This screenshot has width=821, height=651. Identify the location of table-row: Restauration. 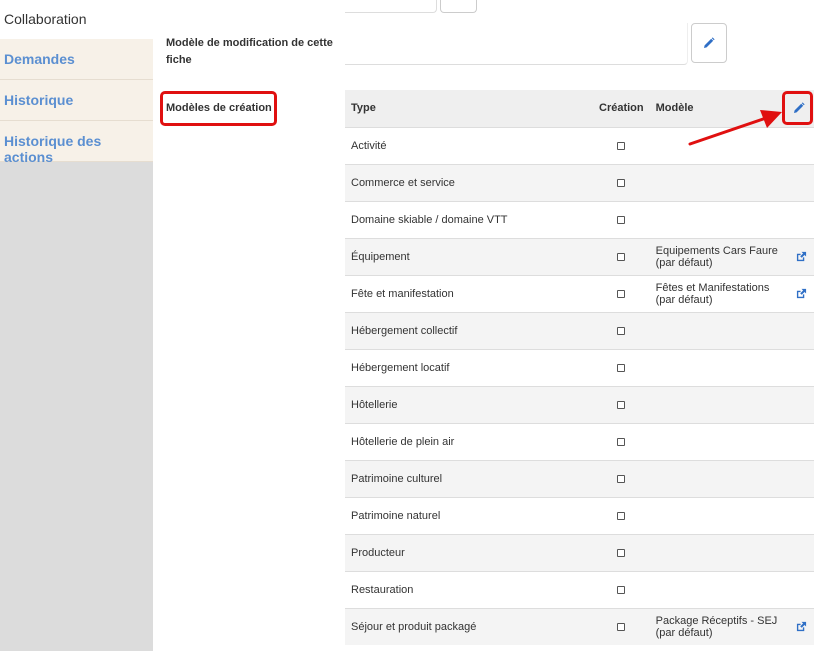
(579, 589).